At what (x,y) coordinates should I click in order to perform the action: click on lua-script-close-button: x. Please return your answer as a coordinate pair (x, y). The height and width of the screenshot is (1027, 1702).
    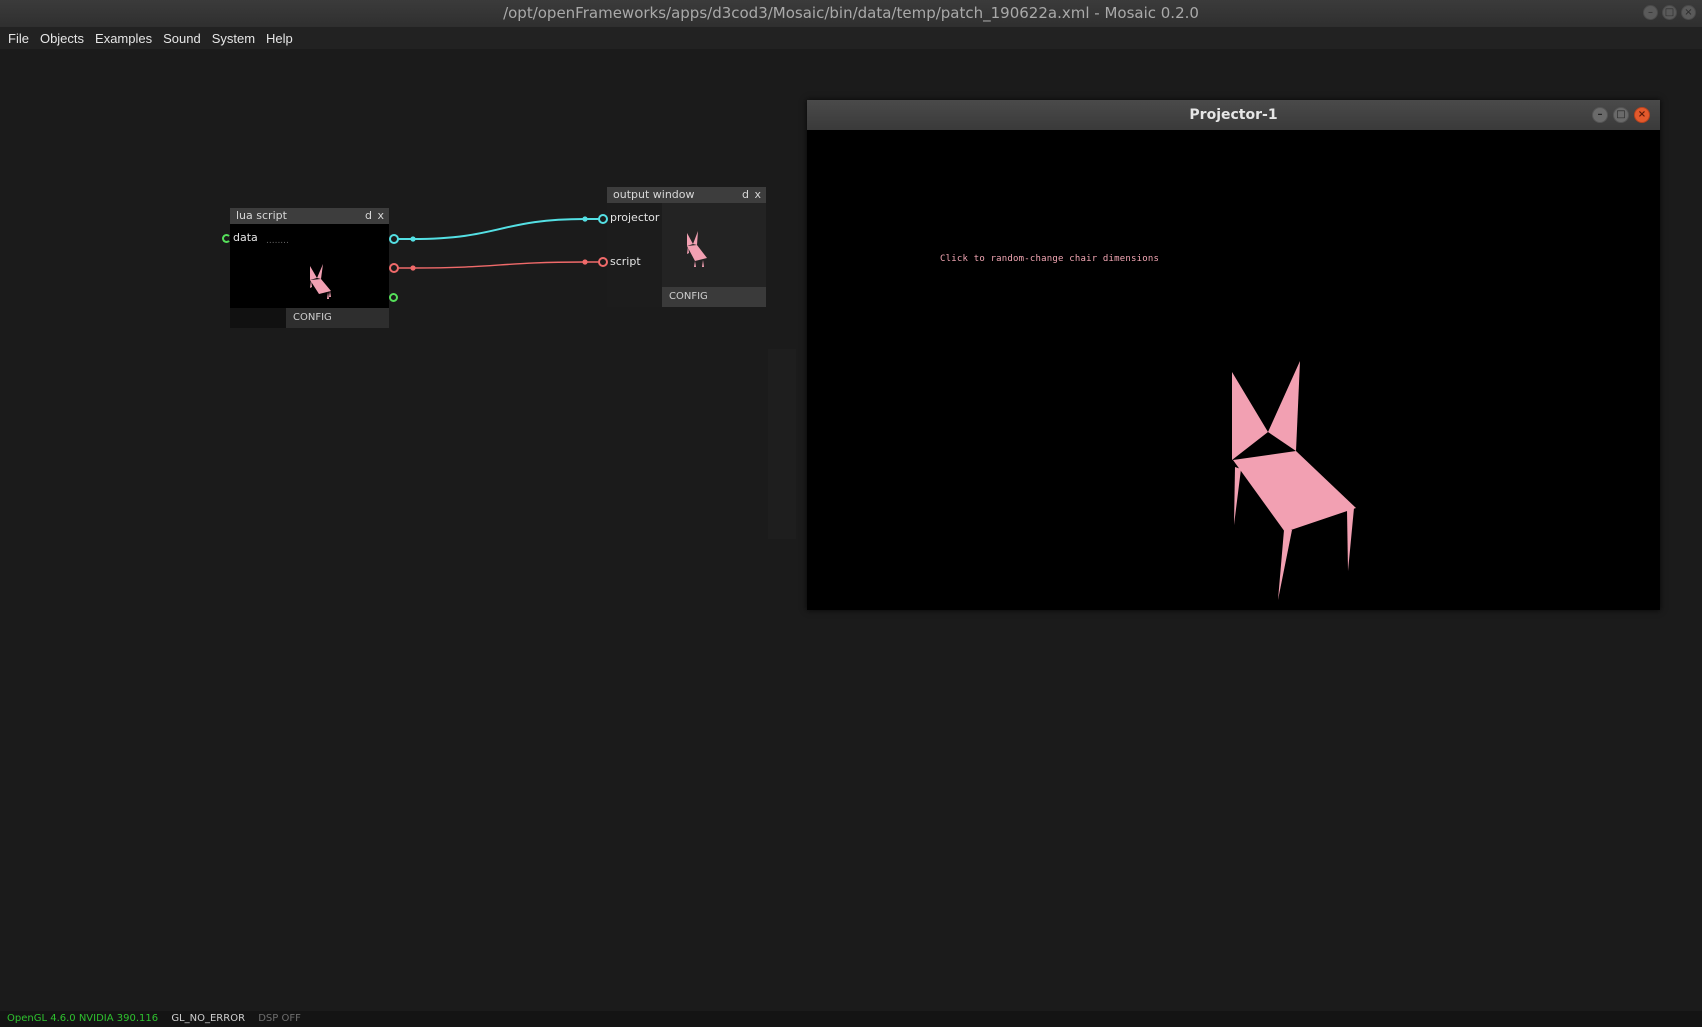
    Looking at the image, I should click on (380, 216).